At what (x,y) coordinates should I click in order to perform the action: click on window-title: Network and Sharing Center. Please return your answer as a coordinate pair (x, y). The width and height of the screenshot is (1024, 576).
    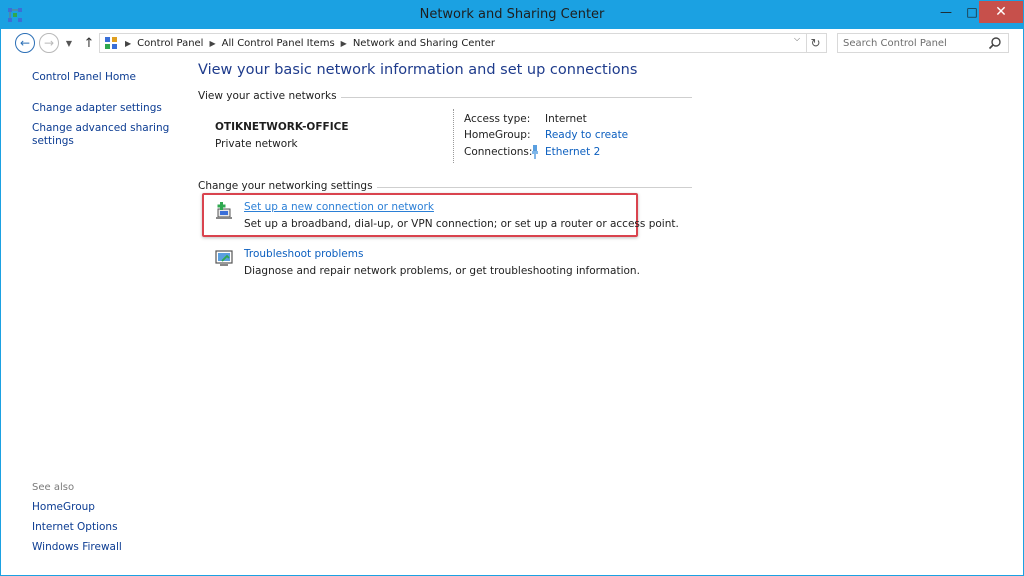
    Looking at the image, I should click on (512, 14).